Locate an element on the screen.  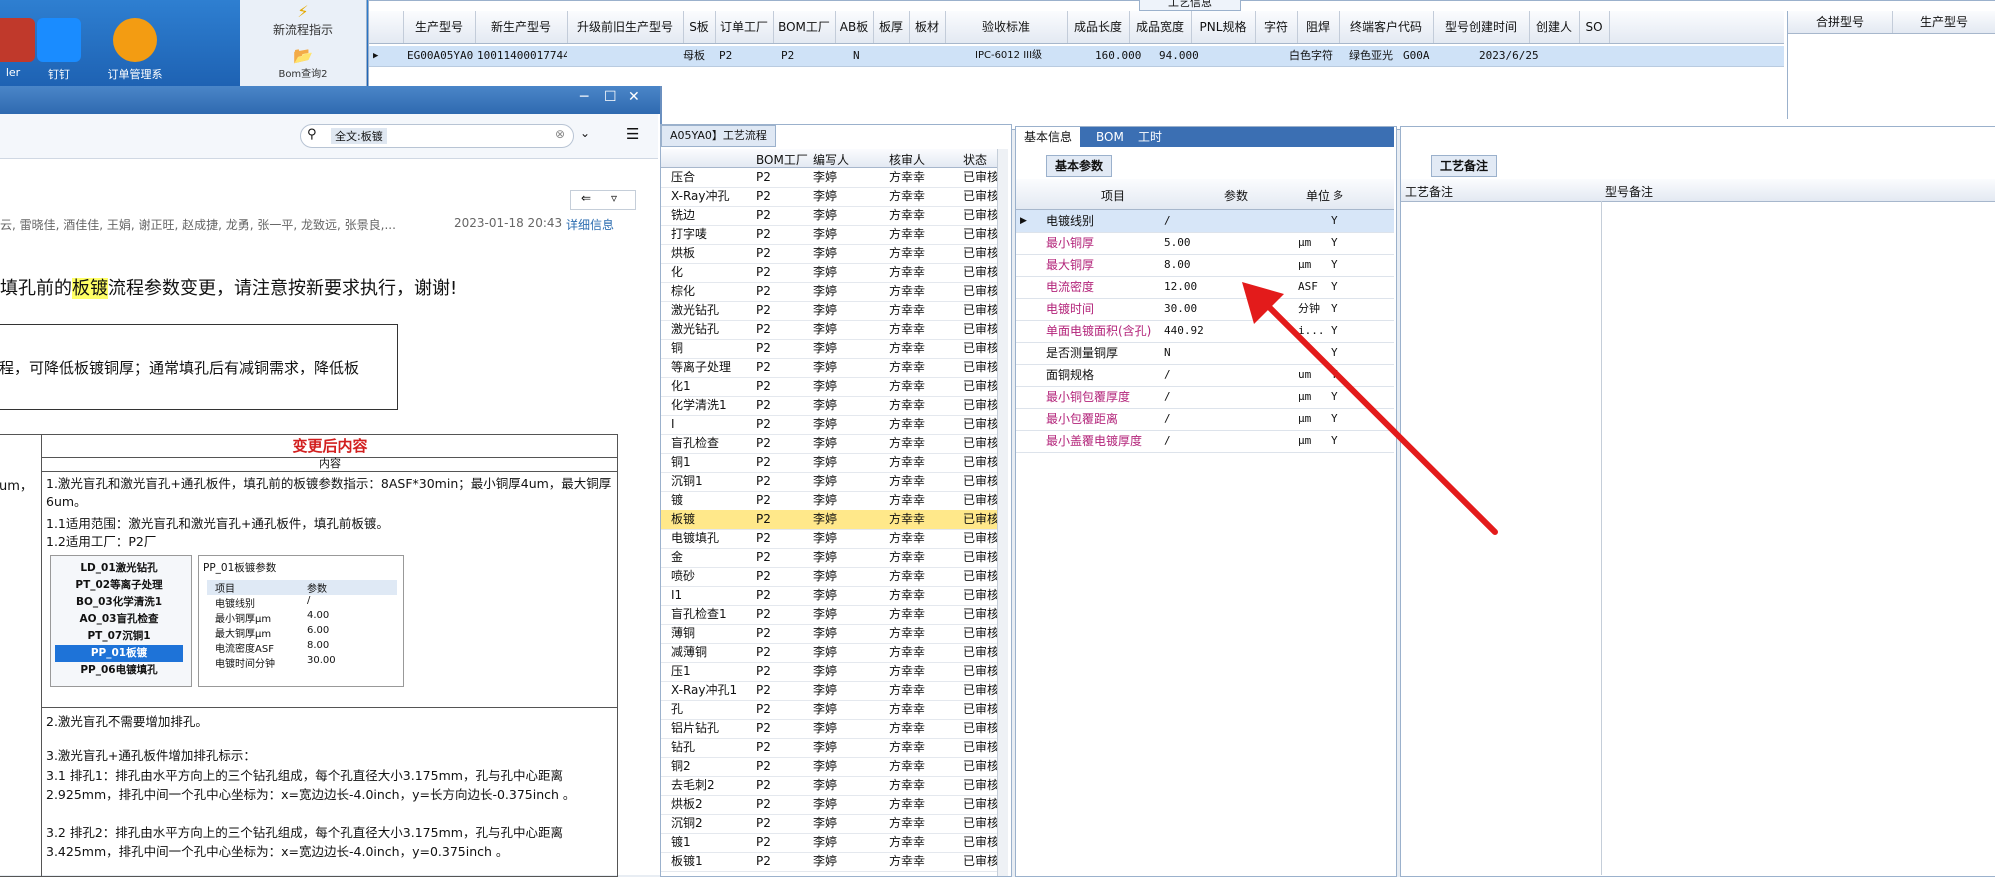
header-cell: 字符 is located at coordinates (1276, 27).